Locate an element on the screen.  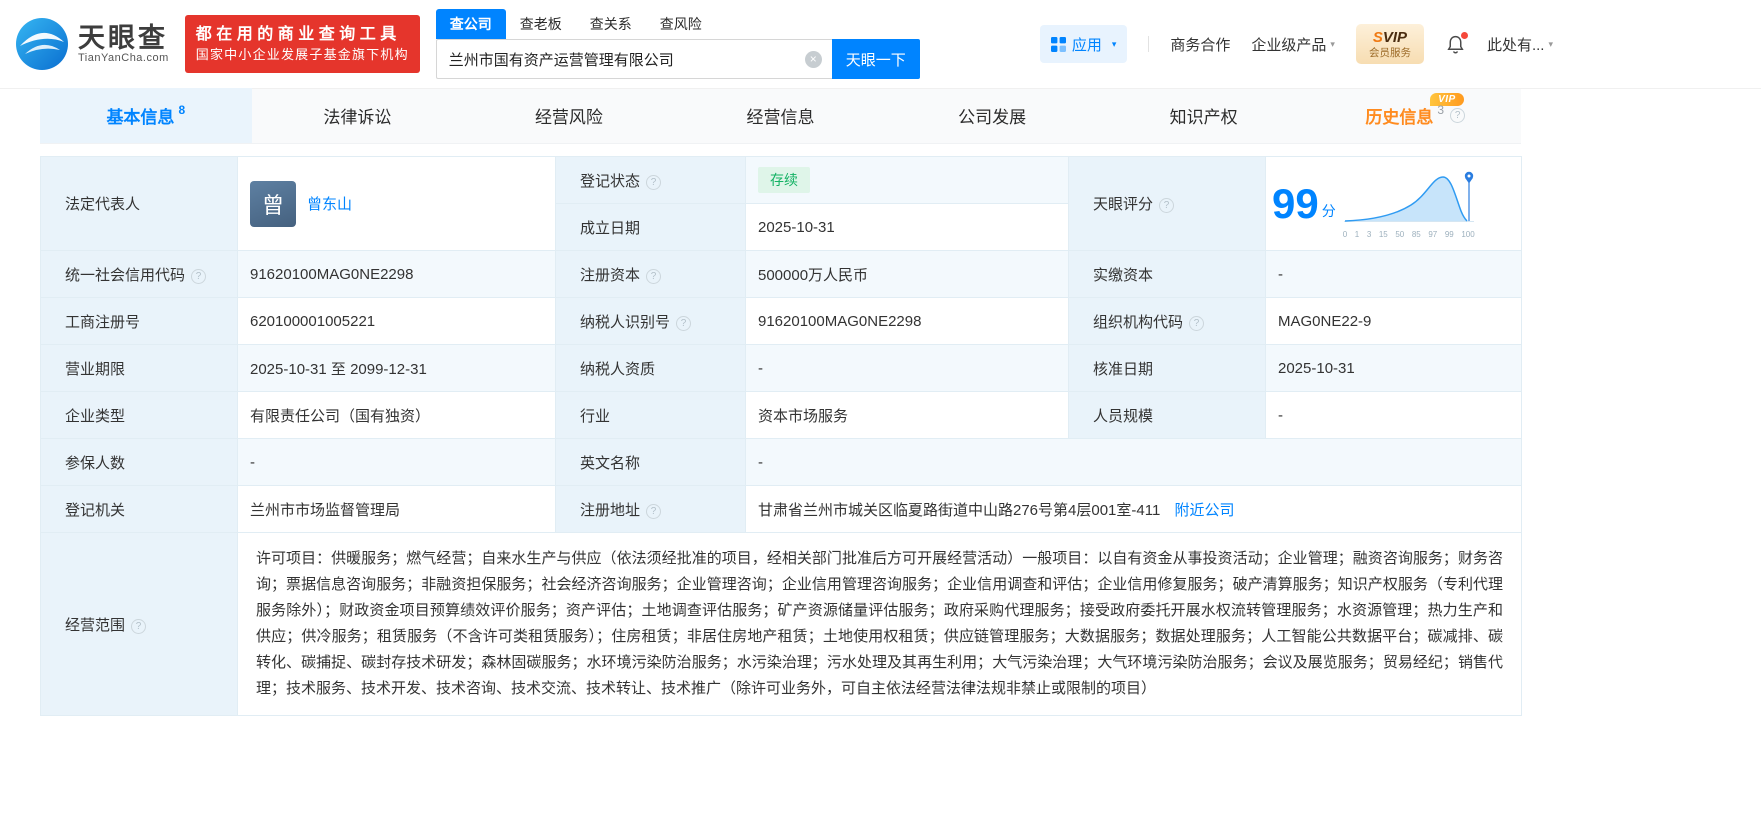
business-term-label: 营业期限 is located at coordinates (139, 368).